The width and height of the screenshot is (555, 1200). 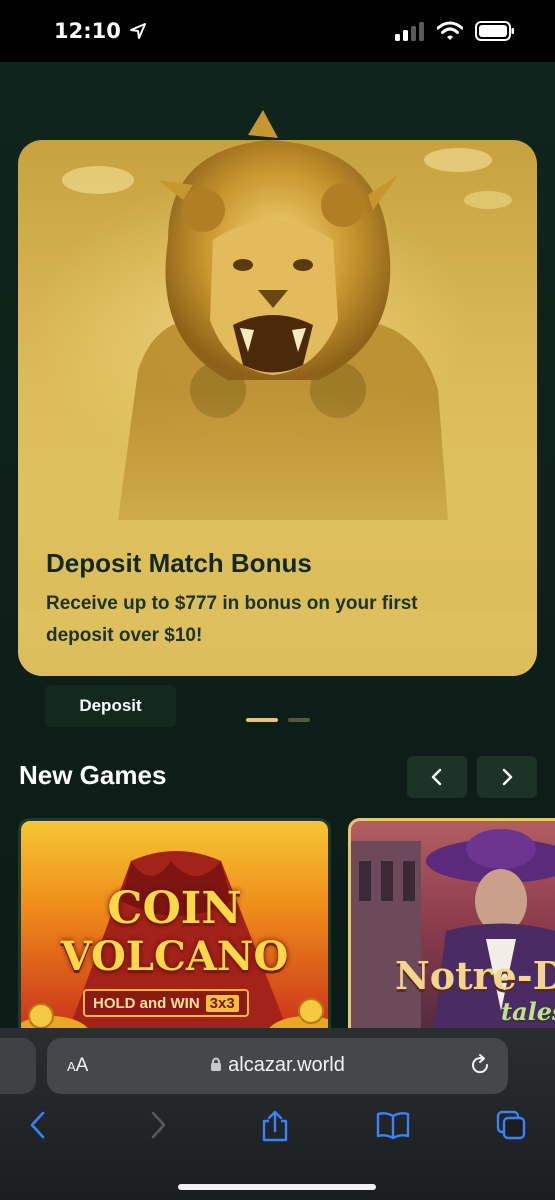 I want to click on bookmarks-icon, so click(x=393, y=1125).